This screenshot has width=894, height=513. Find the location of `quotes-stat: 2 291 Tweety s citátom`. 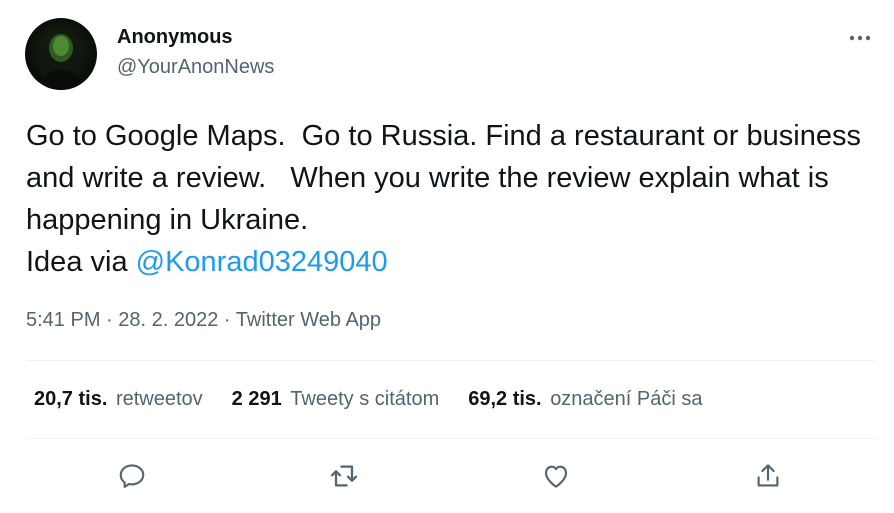

quotes-stat: 2 291 Tweety s citátom is located at coordinates (336, 399).